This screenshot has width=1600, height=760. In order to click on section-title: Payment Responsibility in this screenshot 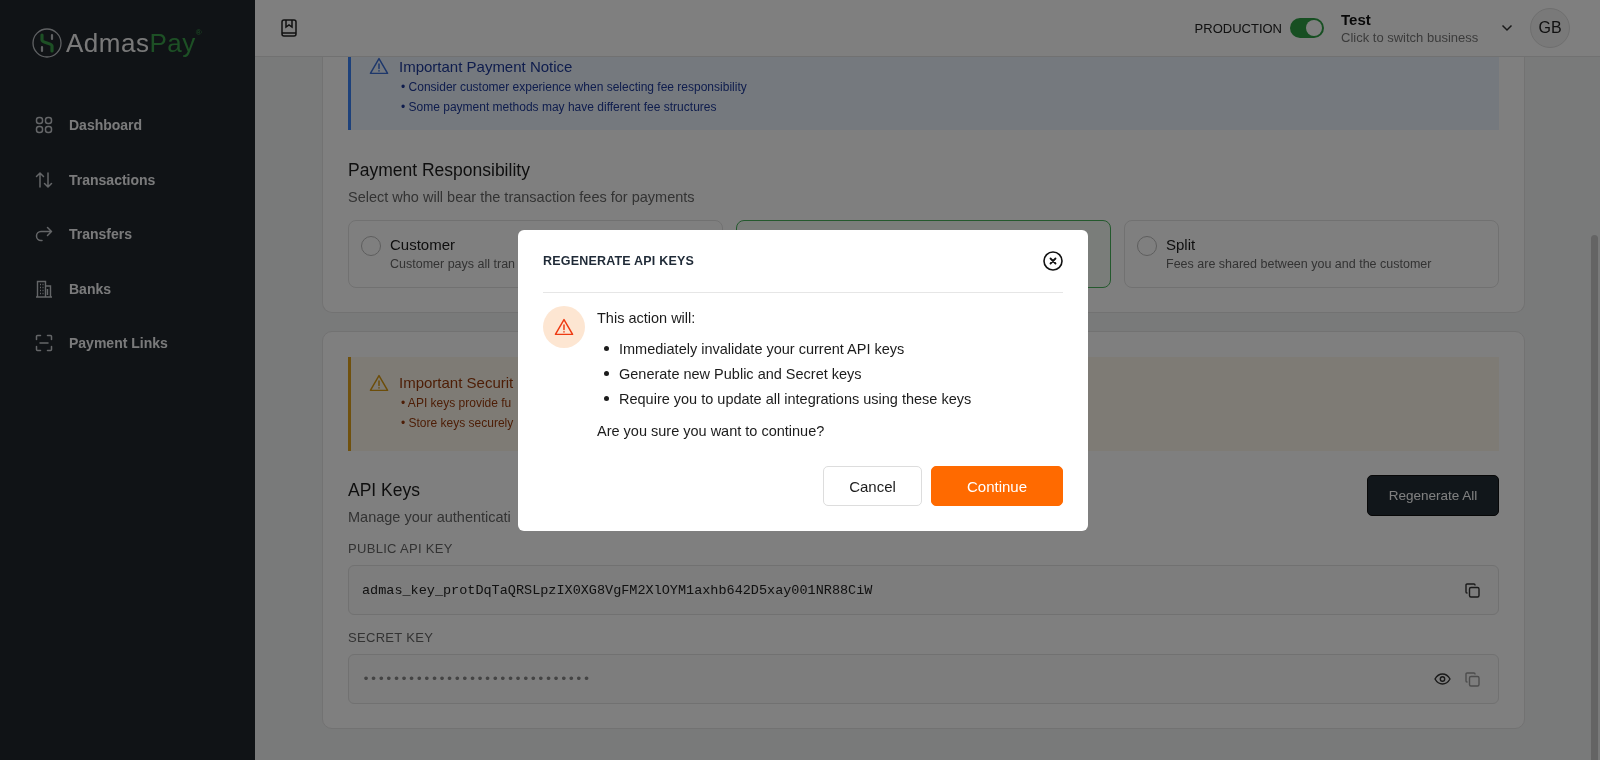, I will do `click(439, 170)`.